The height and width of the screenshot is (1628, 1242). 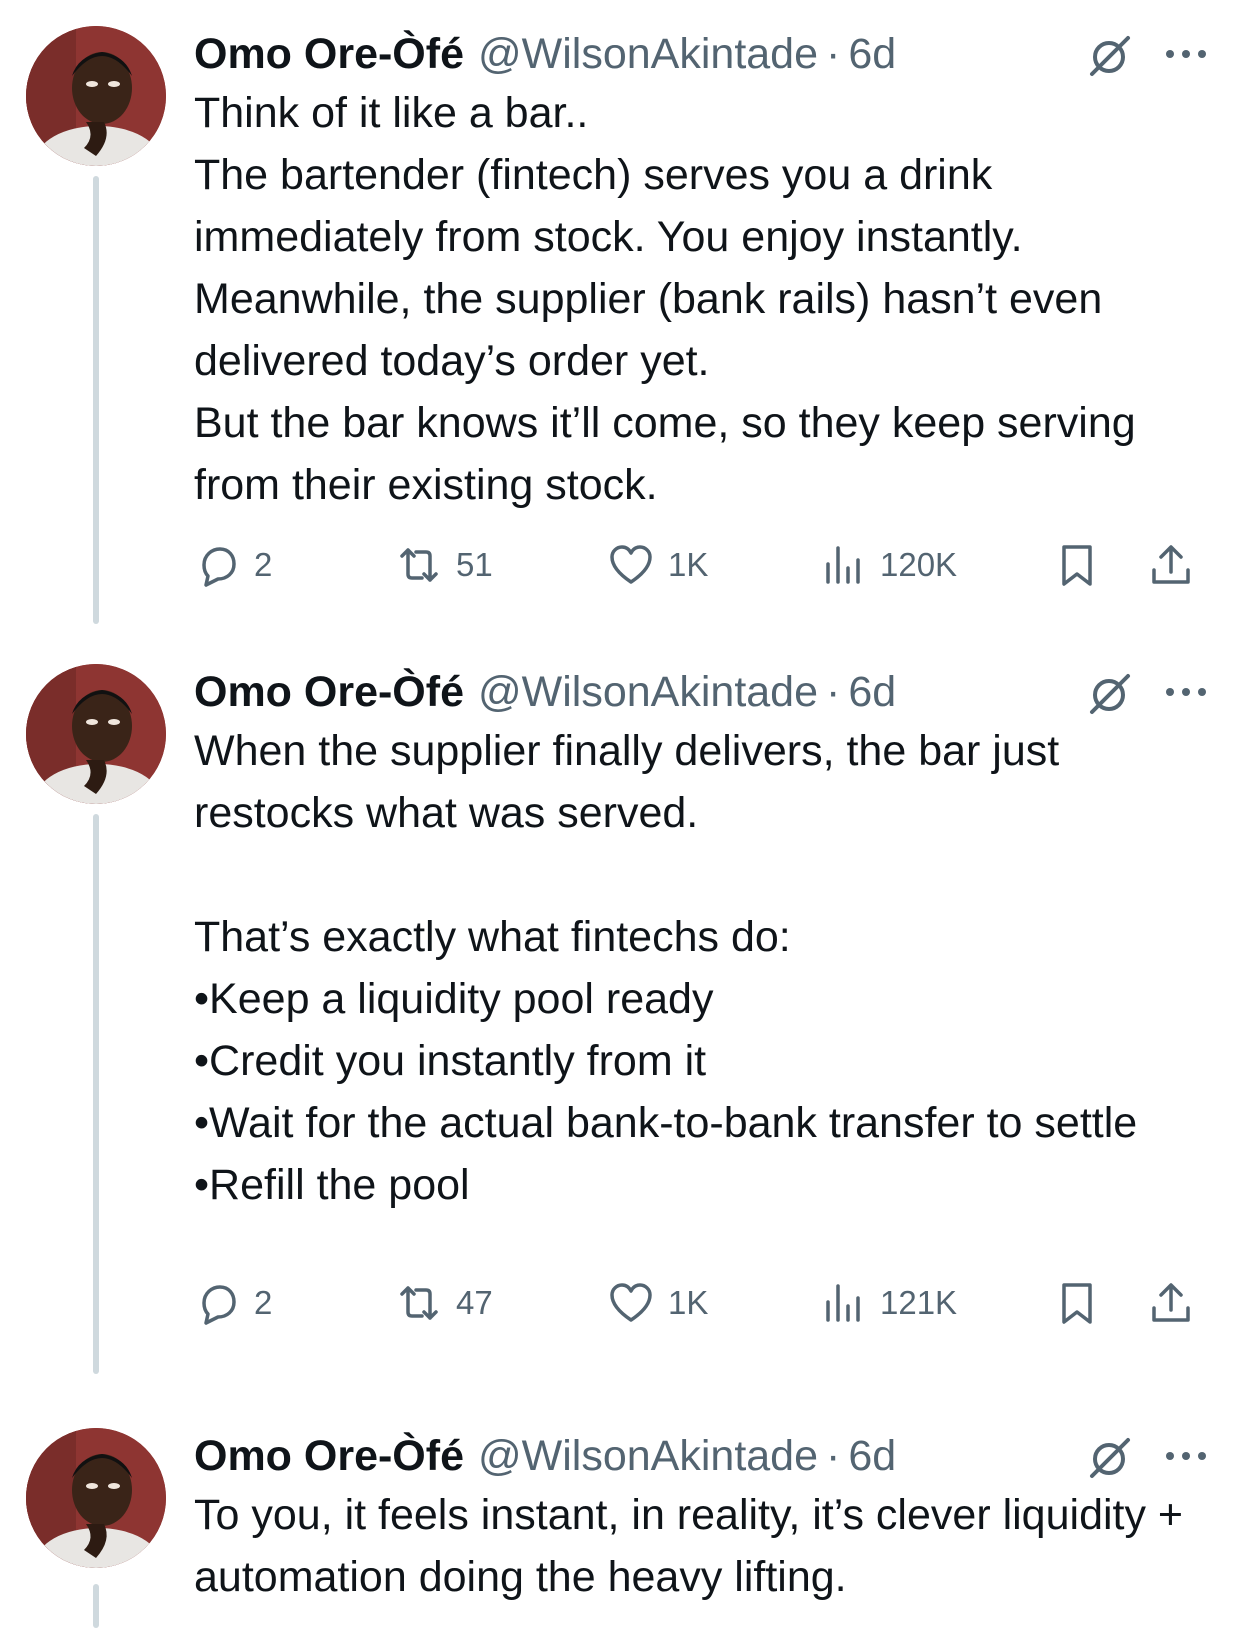 I want to click on views-button: 121K, so click(x=888, y=1303).